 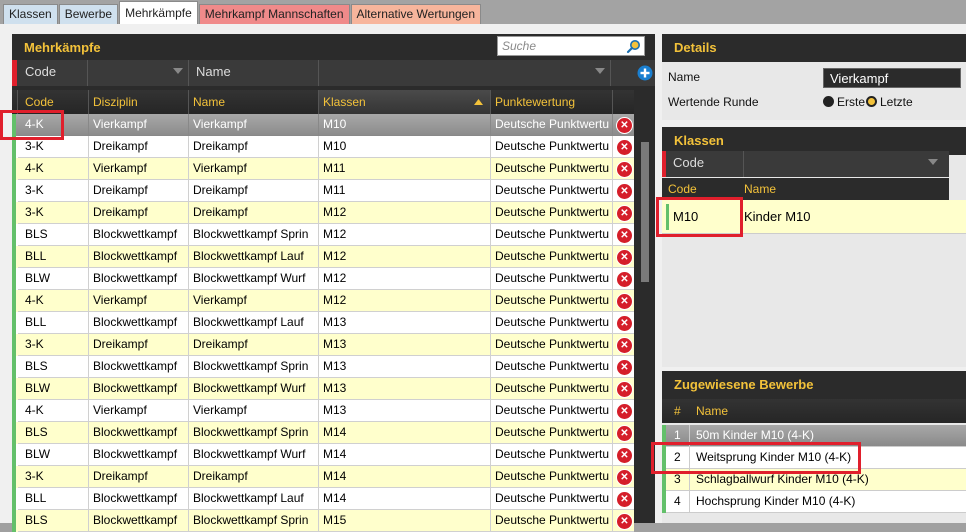 I want to click on tab-bewerbe: Bewerbe, so click(x=88, y=14).